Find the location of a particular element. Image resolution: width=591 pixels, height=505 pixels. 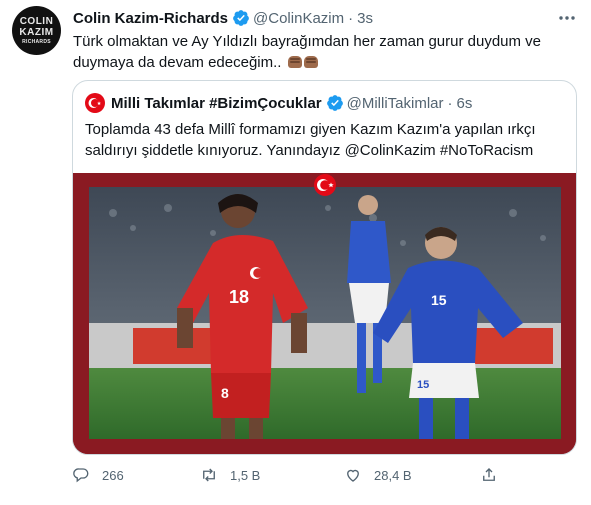

quoted-tweet-time: 6s is located at coordinates (464, 103).